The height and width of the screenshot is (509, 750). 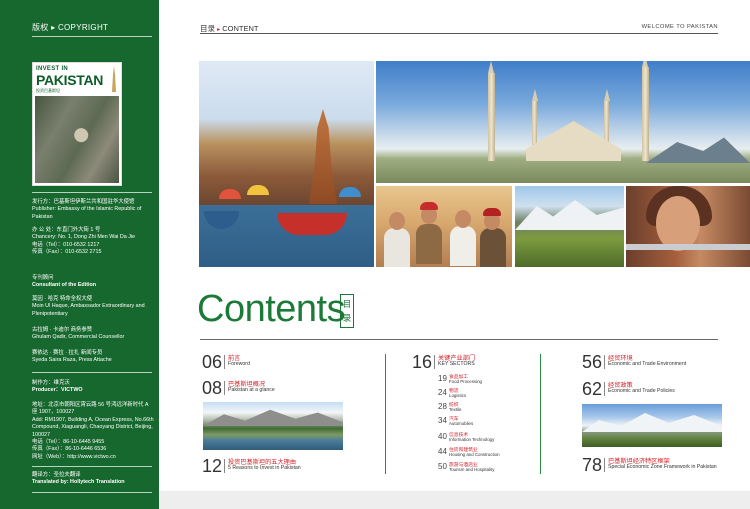 I want to click on producer-cn: 制作方：维克沃, so click(x=51, y=383).